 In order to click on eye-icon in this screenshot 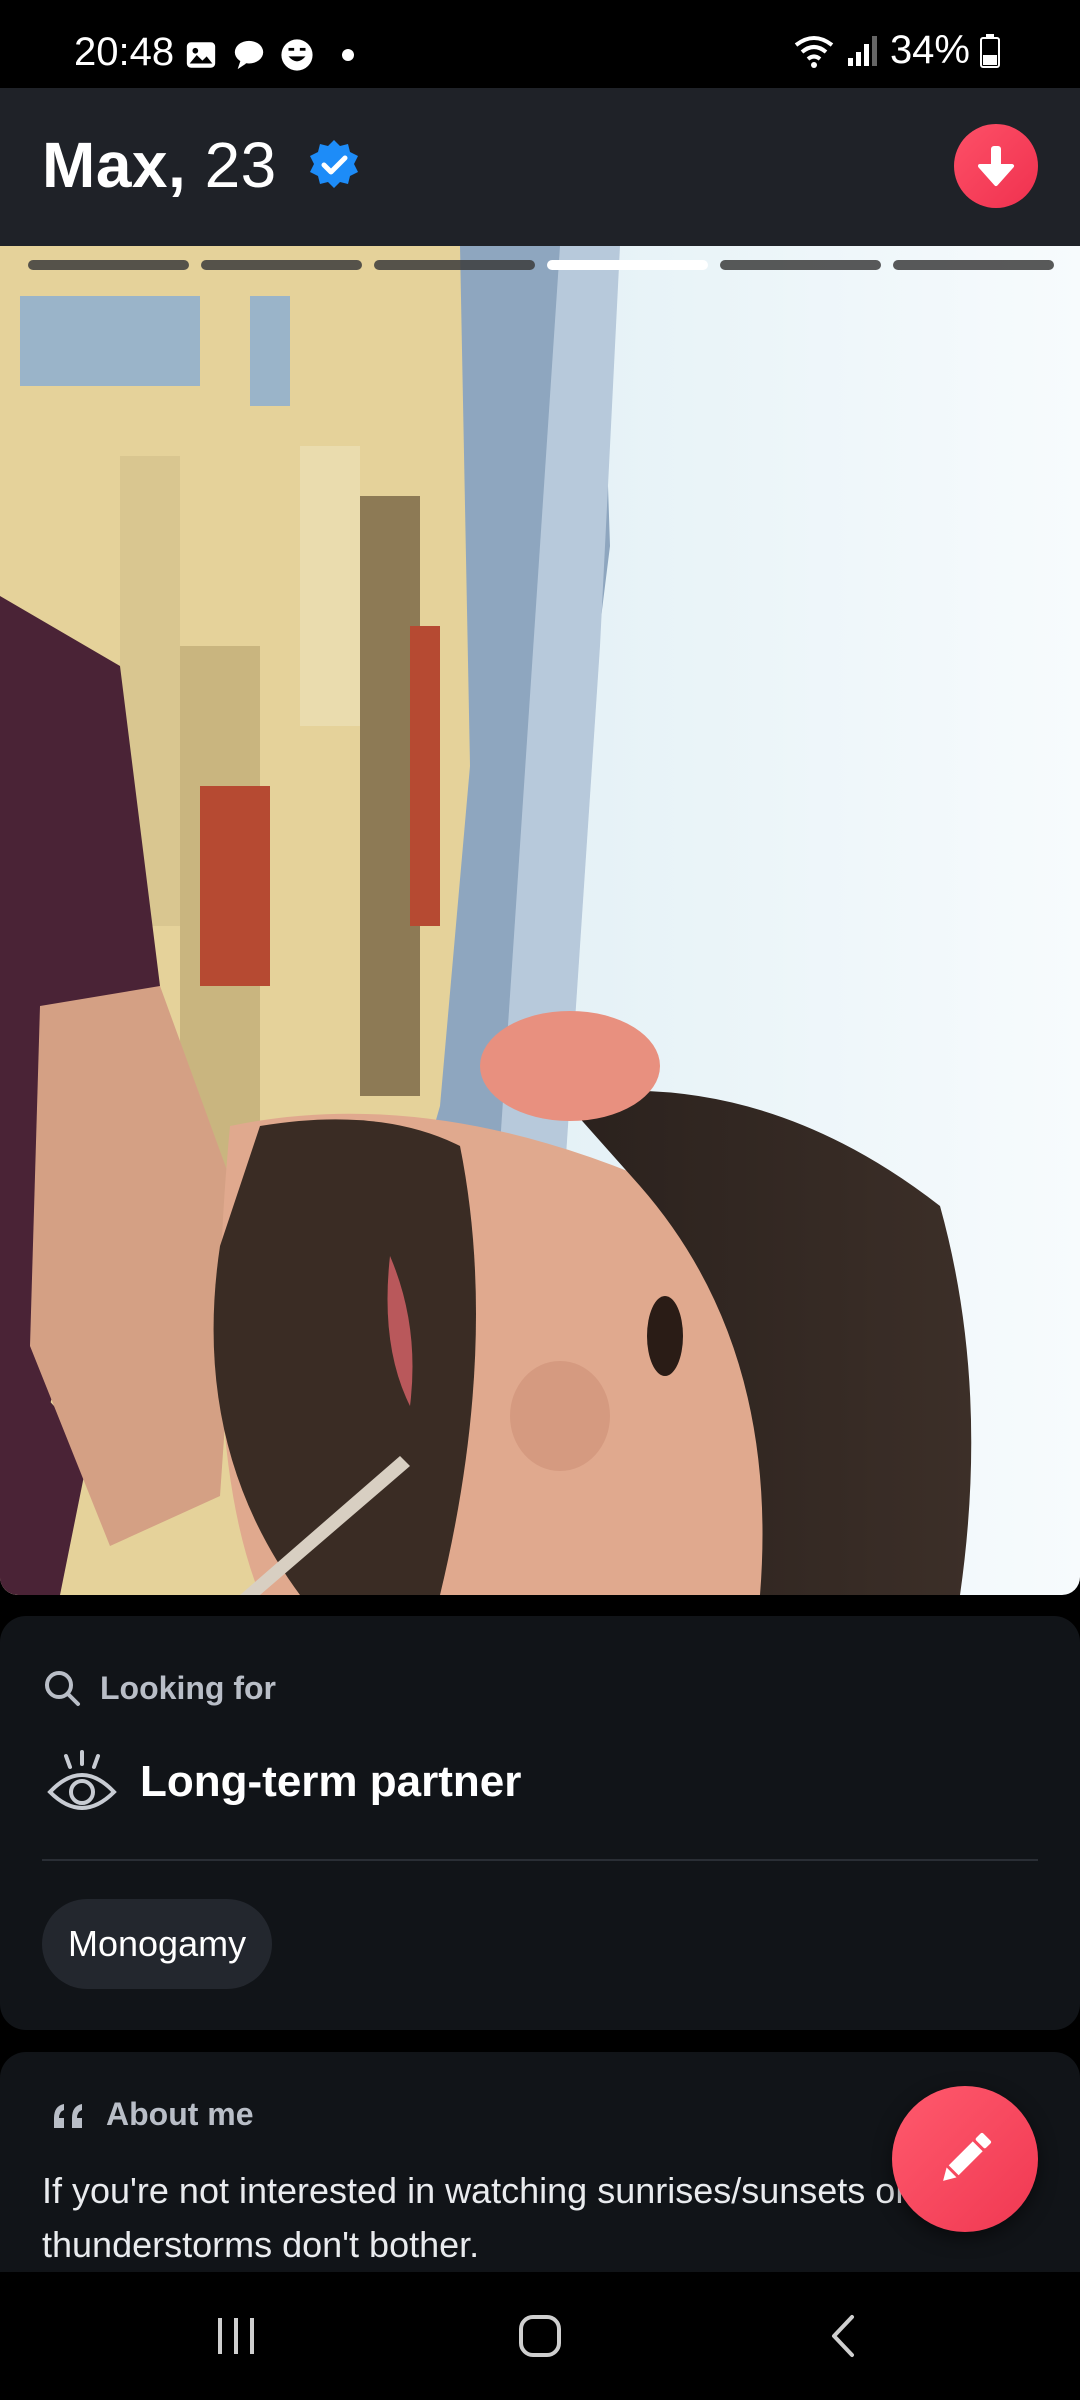, I will do `click(82, 1780)`.